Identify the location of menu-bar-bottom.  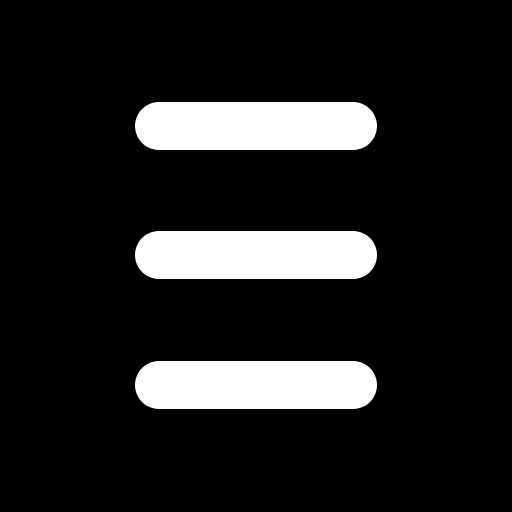
(256, 385).